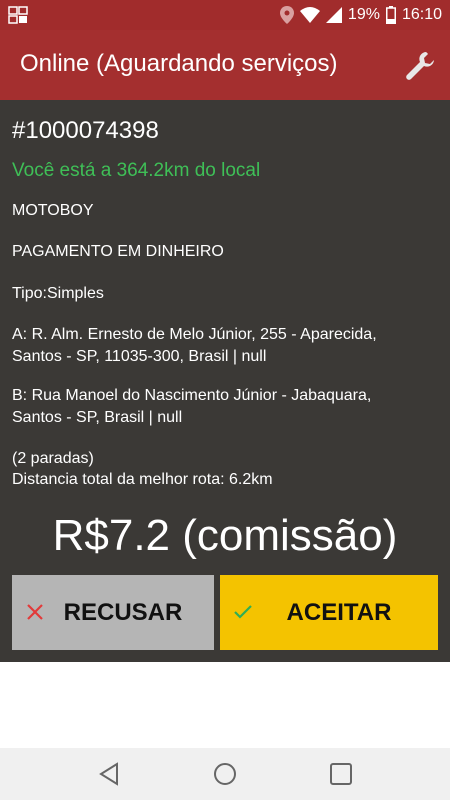  Describe the element at coordinates (18, 15) in the screenshot. I see `notification-icon` at that location.